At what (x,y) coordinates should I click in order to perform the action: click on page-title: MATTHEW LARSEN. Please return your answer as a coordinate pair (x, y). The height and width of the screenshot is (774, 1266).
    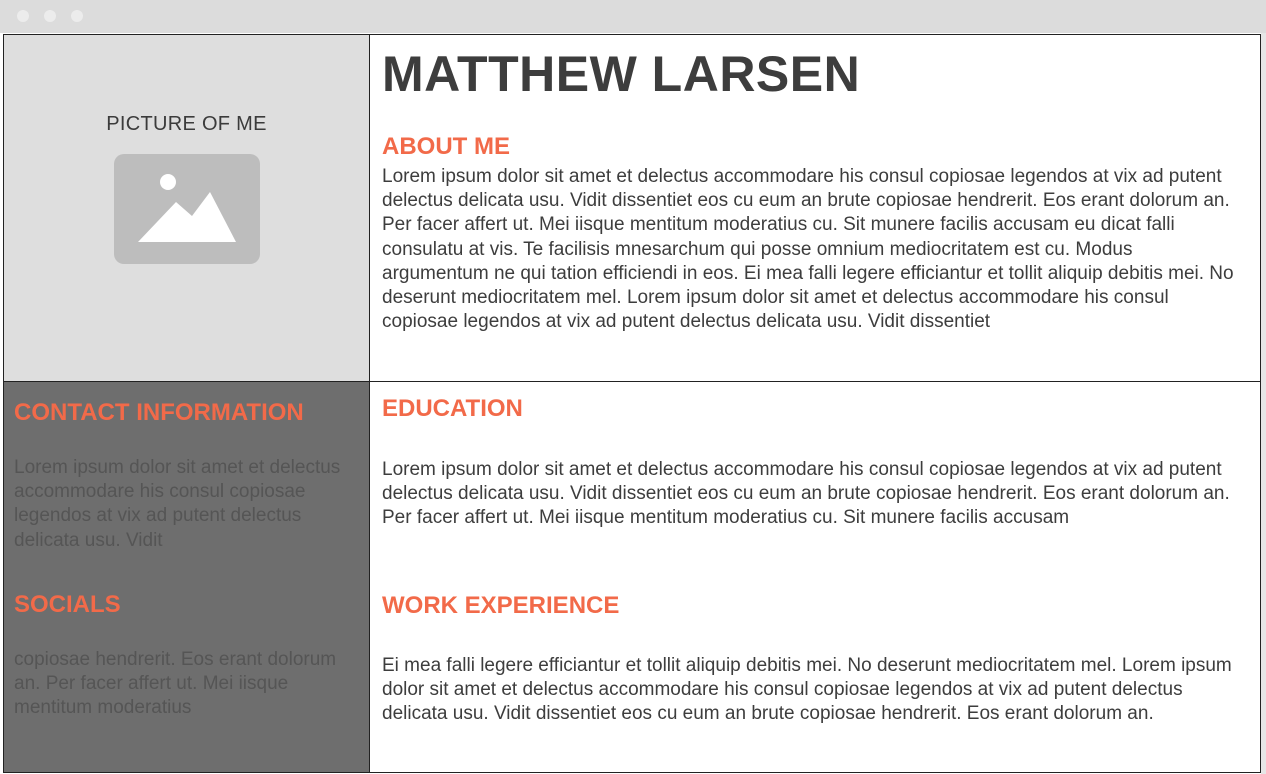
    Looking at the image, I should click on (621, 74).